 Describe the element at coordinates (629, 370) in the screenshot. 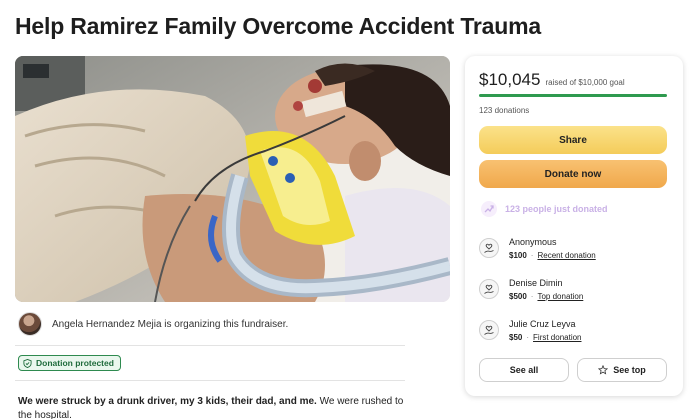

I see `see-top-label: See top` at that location.